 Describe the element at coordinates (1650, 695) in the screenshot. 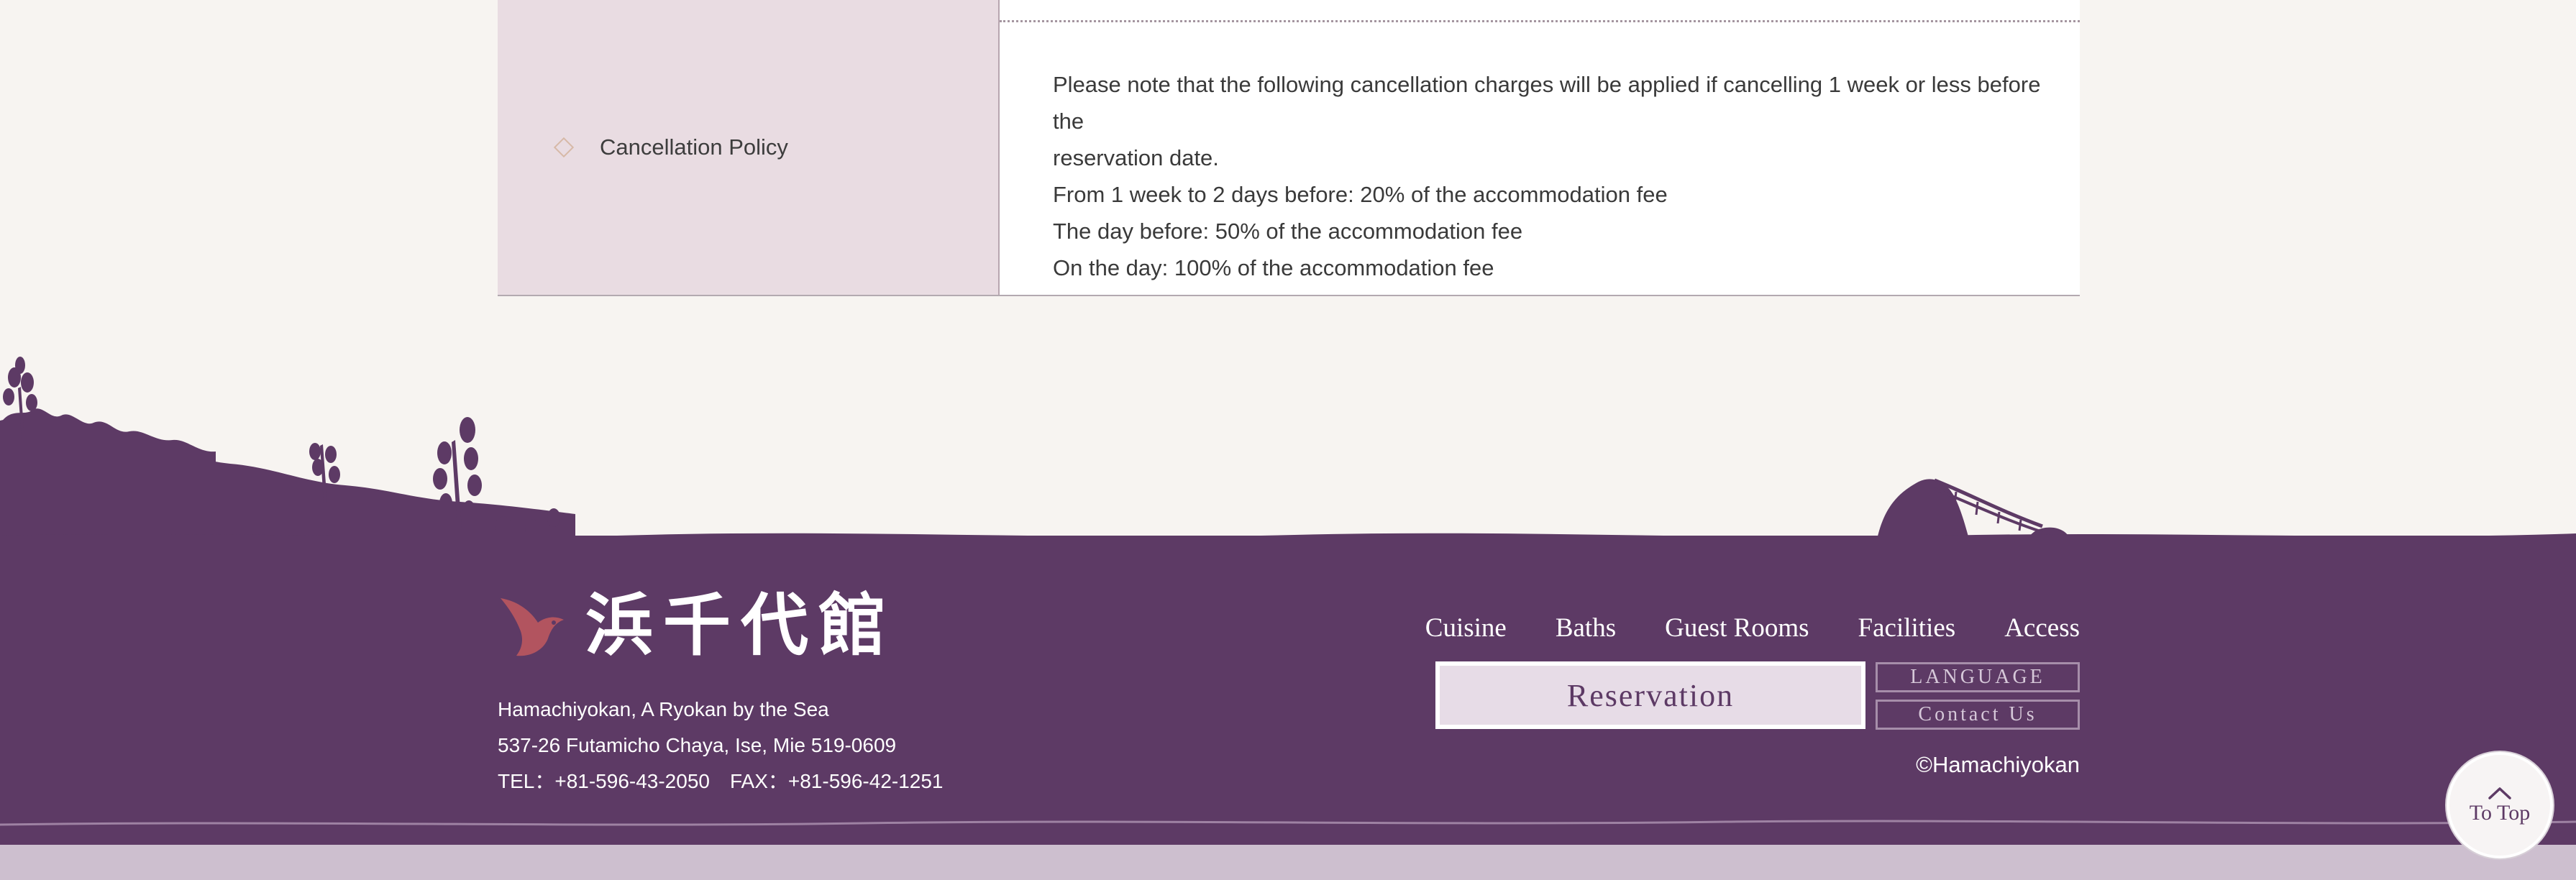

I see `reservation-button: Reservation` at that location.